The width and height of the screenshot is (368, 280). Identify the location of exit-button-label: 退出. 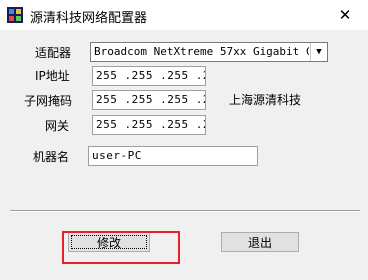
(259, 242).